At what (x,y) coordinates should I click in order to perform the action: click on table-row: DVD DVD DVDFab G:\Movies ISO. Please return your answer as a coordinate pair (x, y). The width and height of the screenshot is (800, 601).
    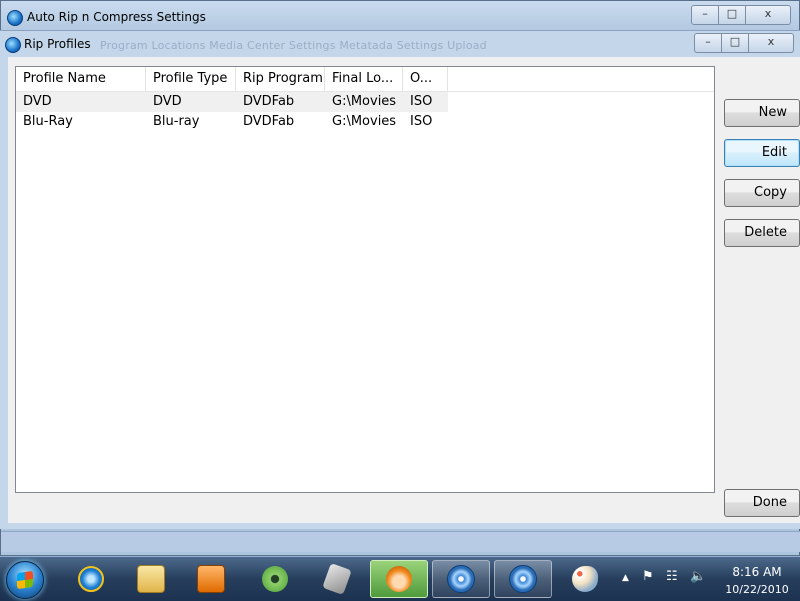
    Looking at the image, I should click on (232, 102).